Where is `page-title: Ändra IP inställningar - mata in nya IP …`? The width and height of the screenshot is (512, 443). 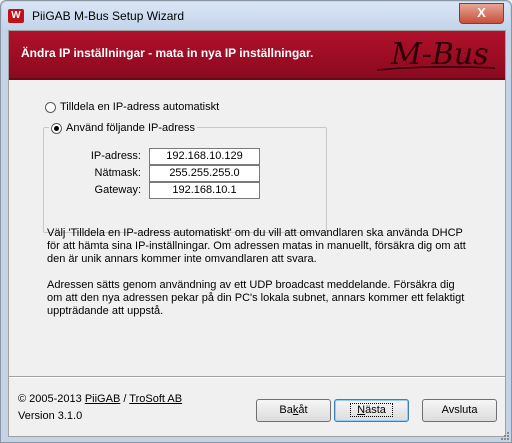
page-title: Ändra IP inställningar - mata in nya IP … is located at coordinates (167, 53).